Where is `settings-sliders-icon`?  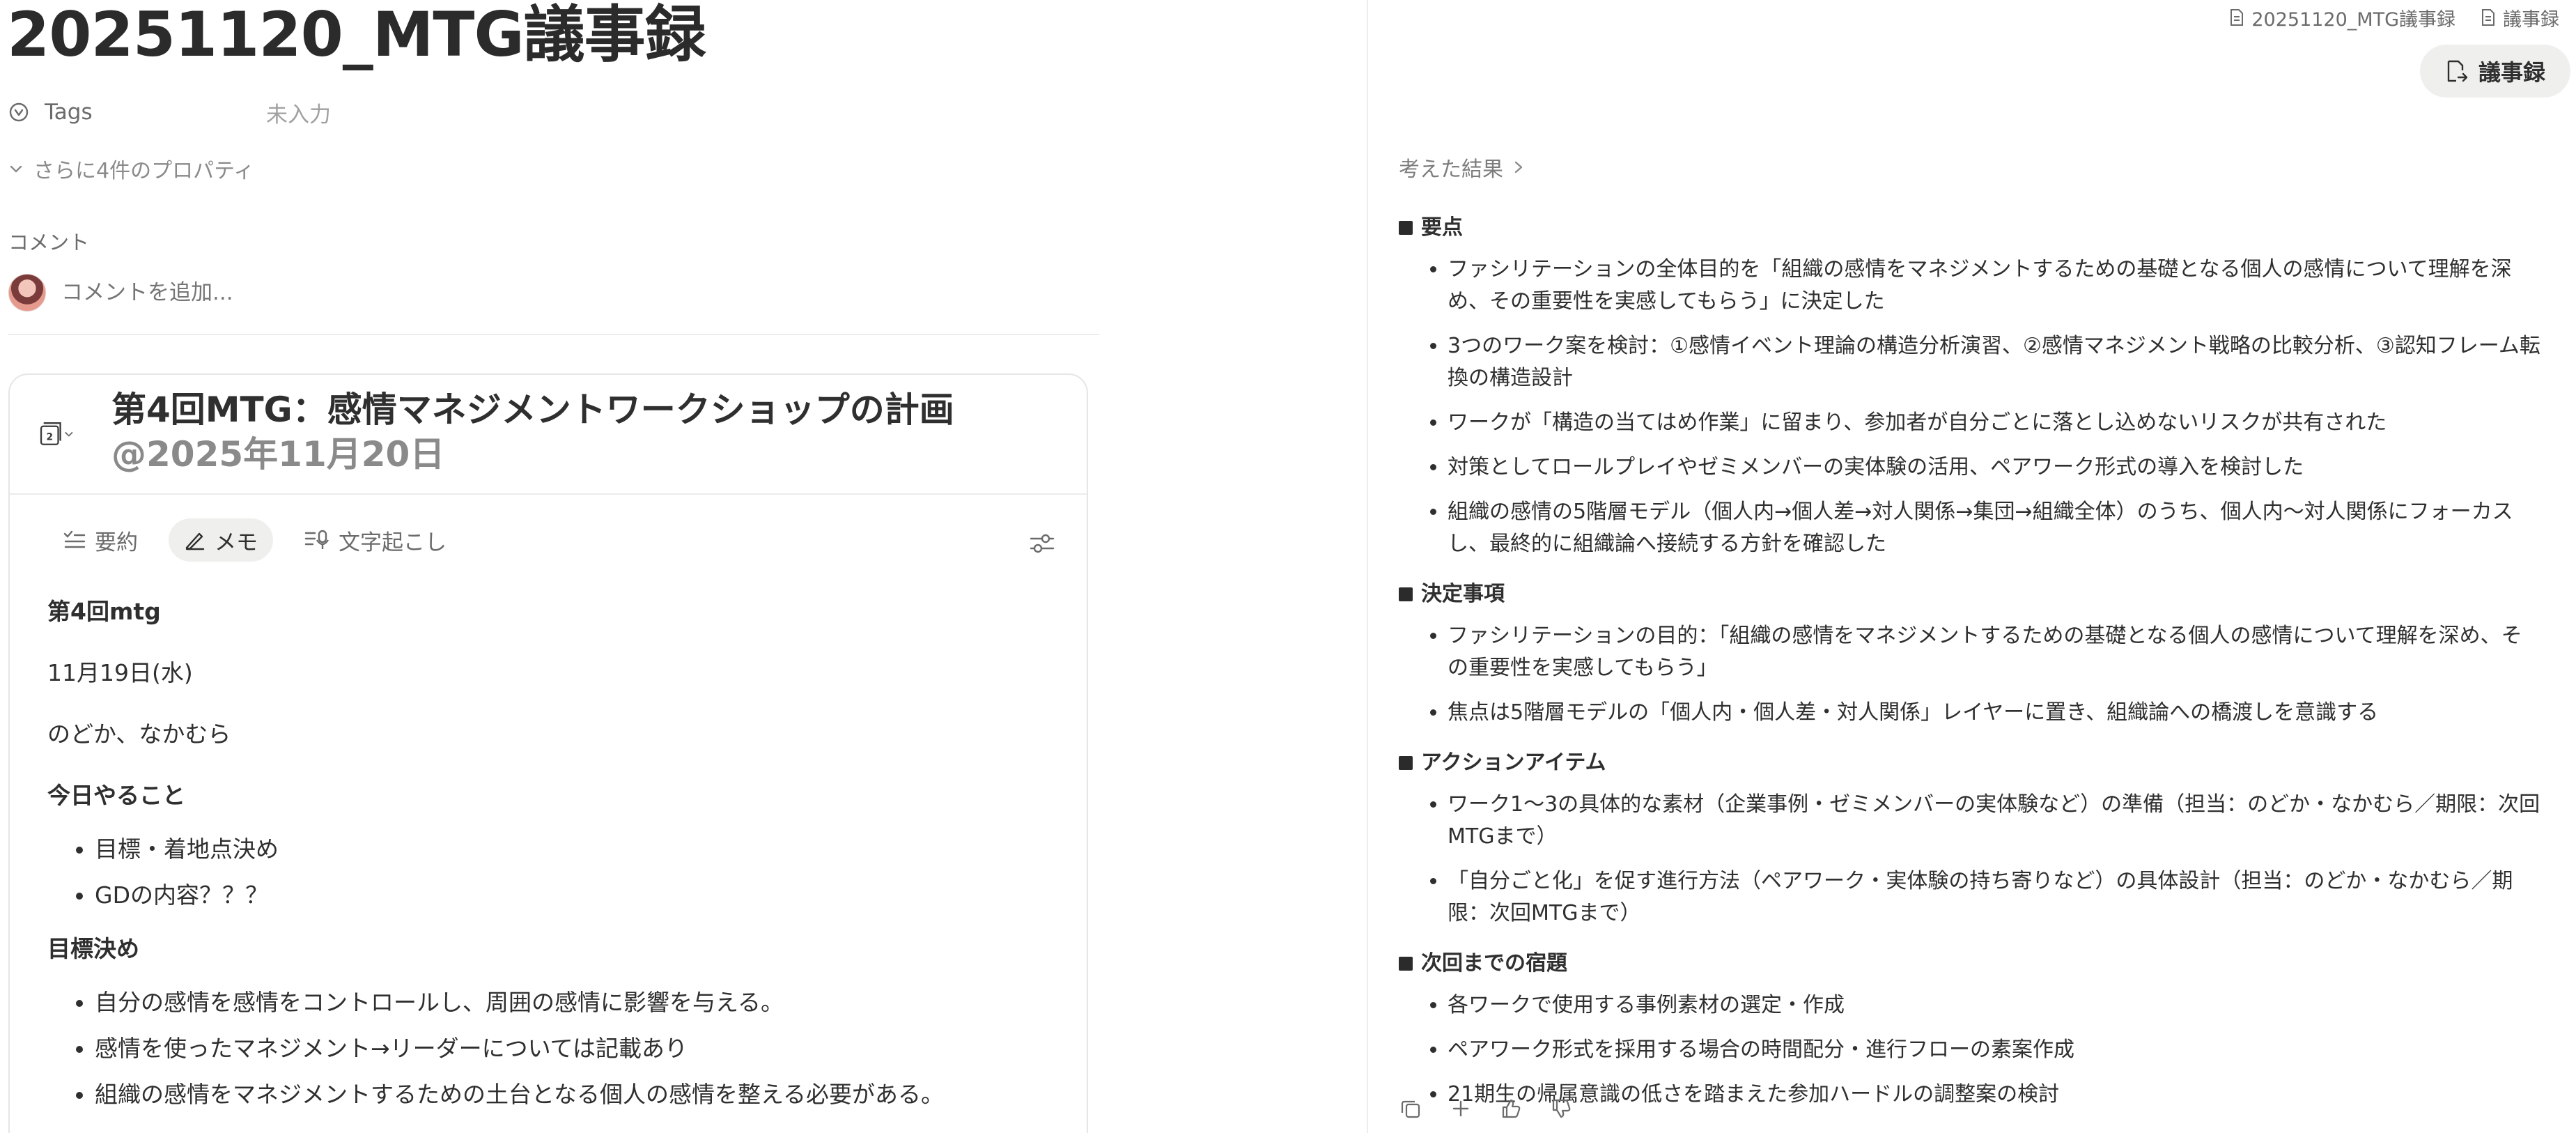
settings-sliders-icon is located at coordinates (1042, 543).